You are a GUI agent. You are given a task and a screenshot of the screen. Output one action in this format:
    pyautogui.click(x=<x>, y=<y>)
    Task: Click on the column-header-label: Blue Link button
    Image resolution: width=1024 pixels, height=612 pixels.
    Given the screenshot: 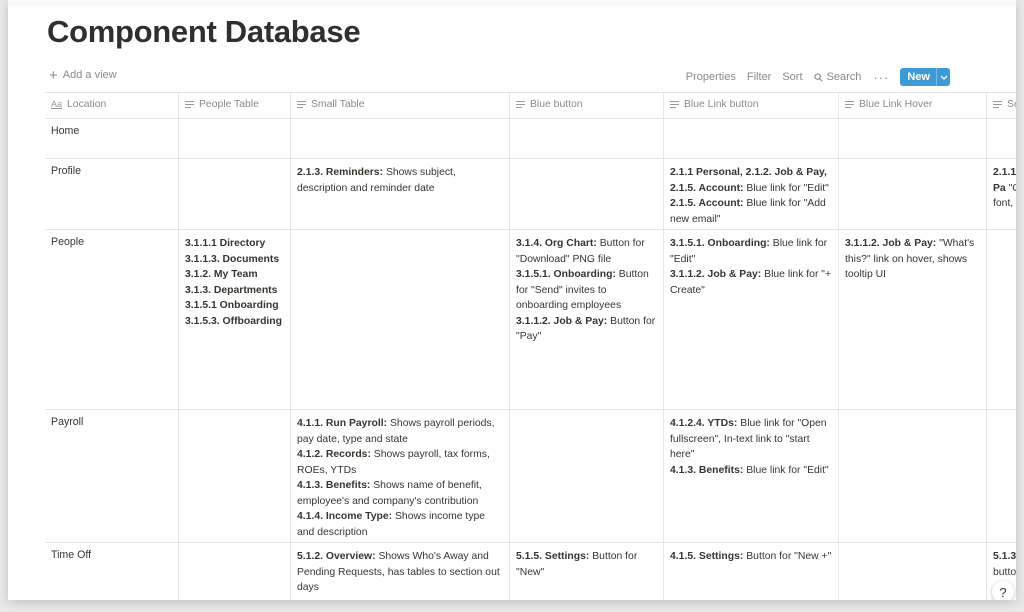 What is the action you would take?
    pyautogui.click(x=721, y=105)
    